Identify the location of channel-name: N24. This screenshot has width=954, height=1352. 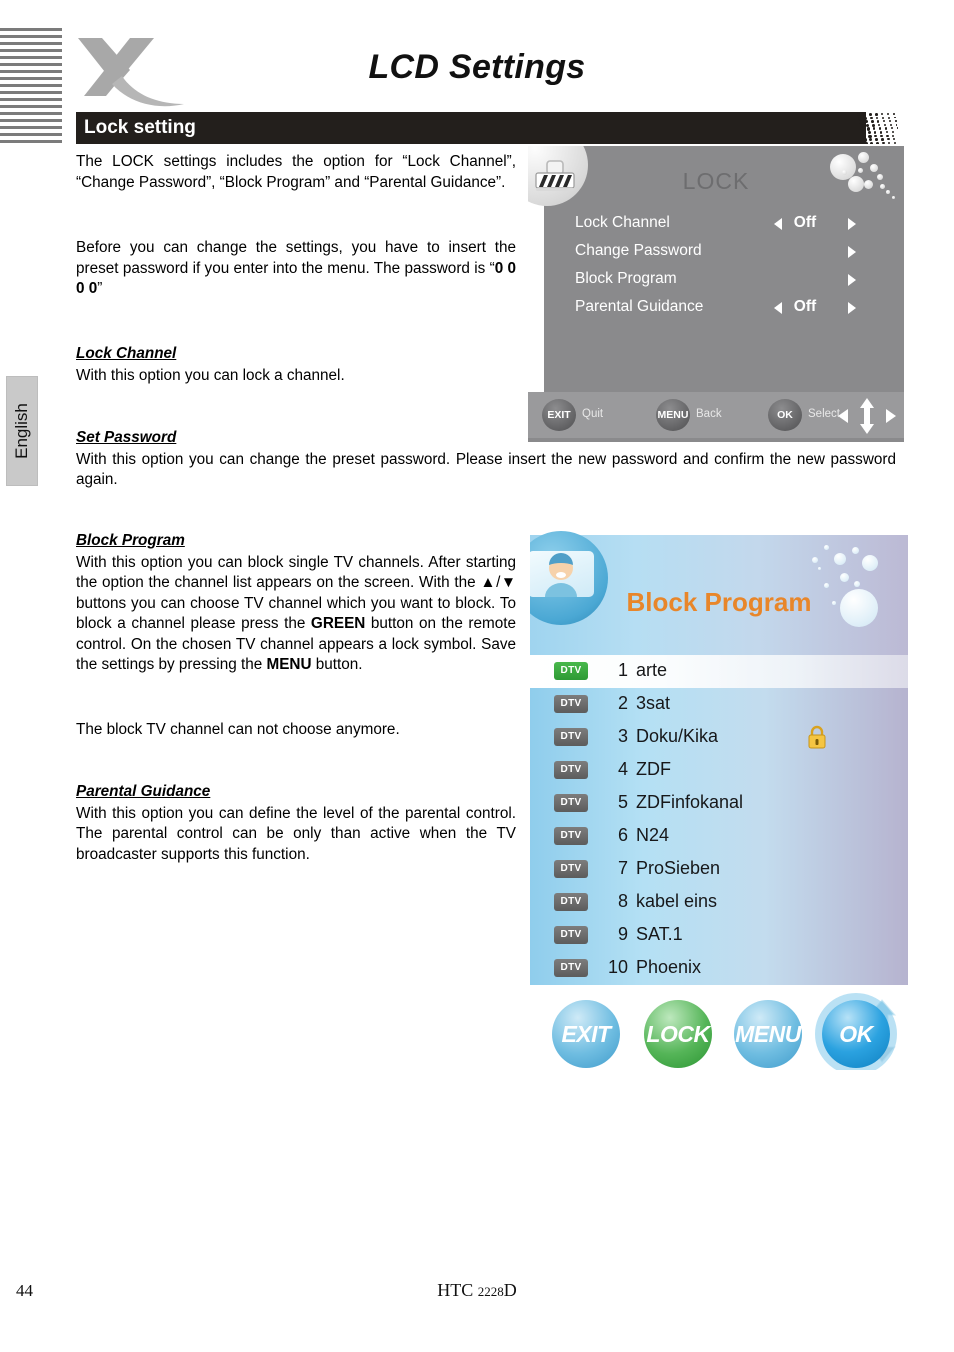
(653, 835).